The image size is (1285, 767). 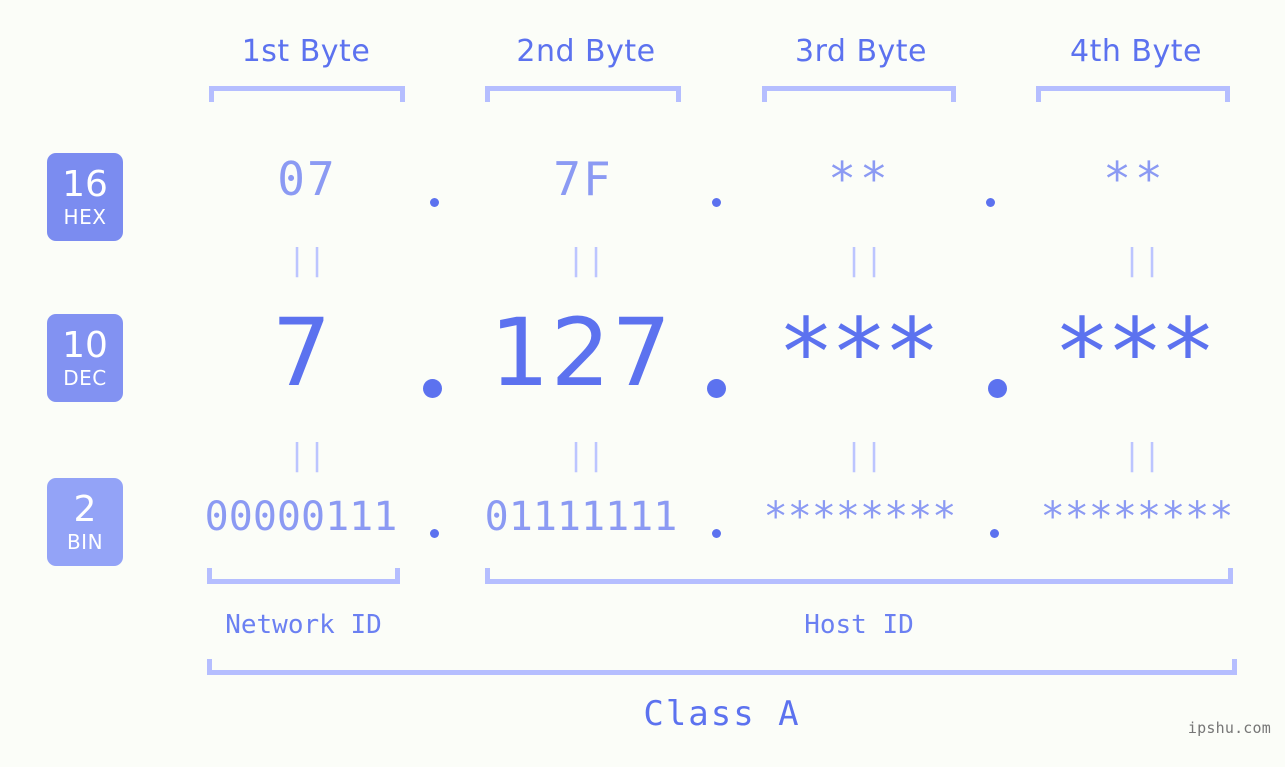 I want to click on base-badge-hex: 16 HEX, so click(x=85, y=197).